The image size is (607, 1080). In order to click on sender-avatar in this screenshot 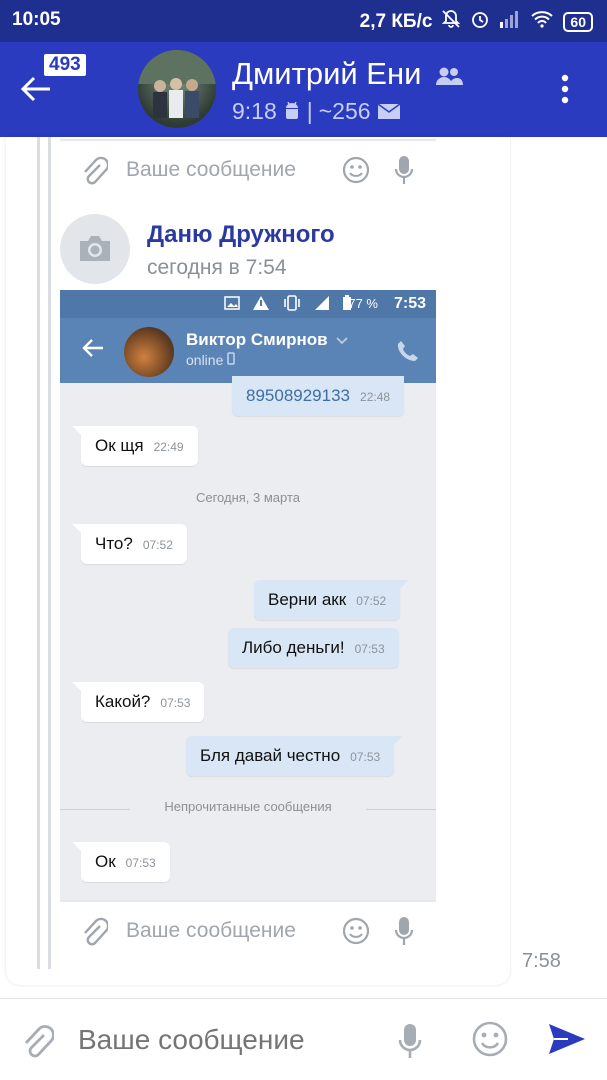, I will do `click(95, 249)`.